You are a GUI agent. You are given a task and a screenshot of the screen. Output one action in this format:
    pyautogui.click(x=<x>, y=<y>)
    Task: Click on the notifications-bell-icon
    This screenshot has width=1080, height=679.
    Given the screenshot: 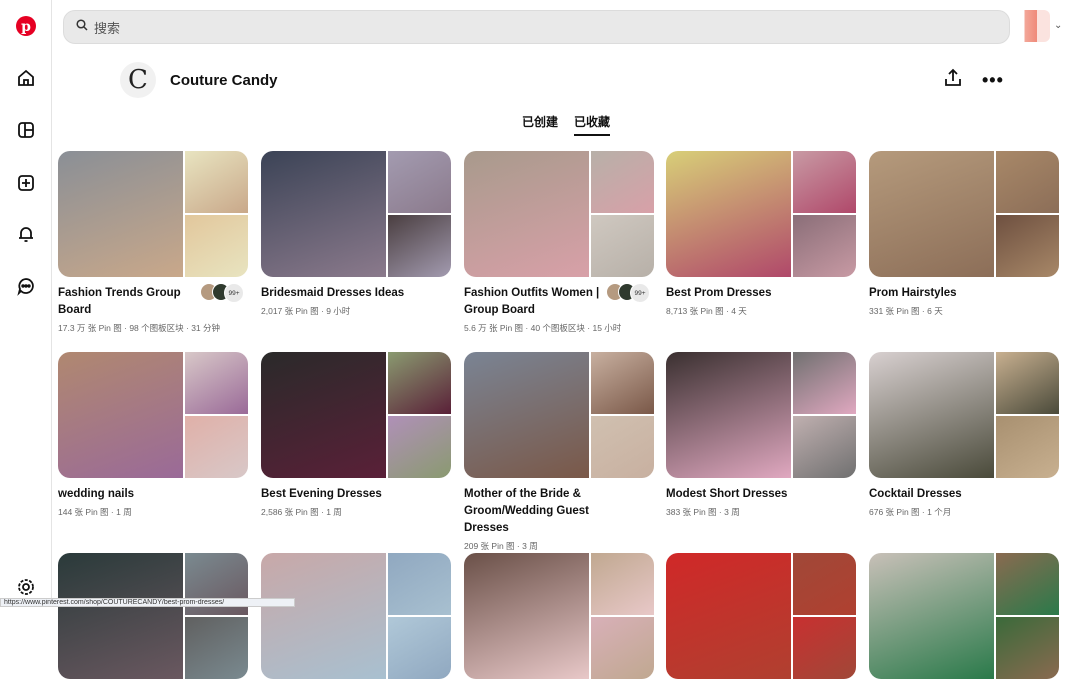 What is the action you would take?
    pyautogui.click(x=26, y=234)
    